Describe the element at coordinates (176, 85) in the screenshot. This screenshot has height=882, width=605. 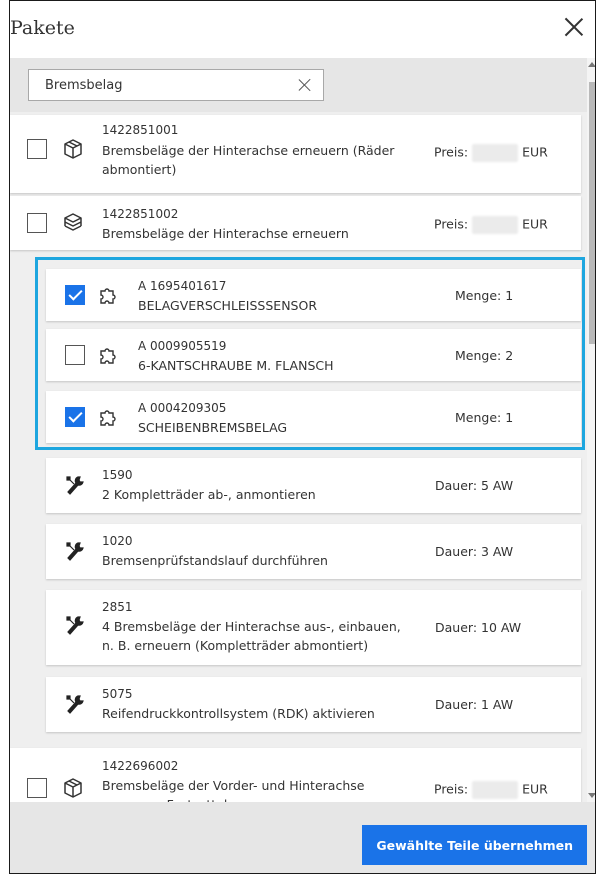
I see `search-input: Bremsbelag` at that location.